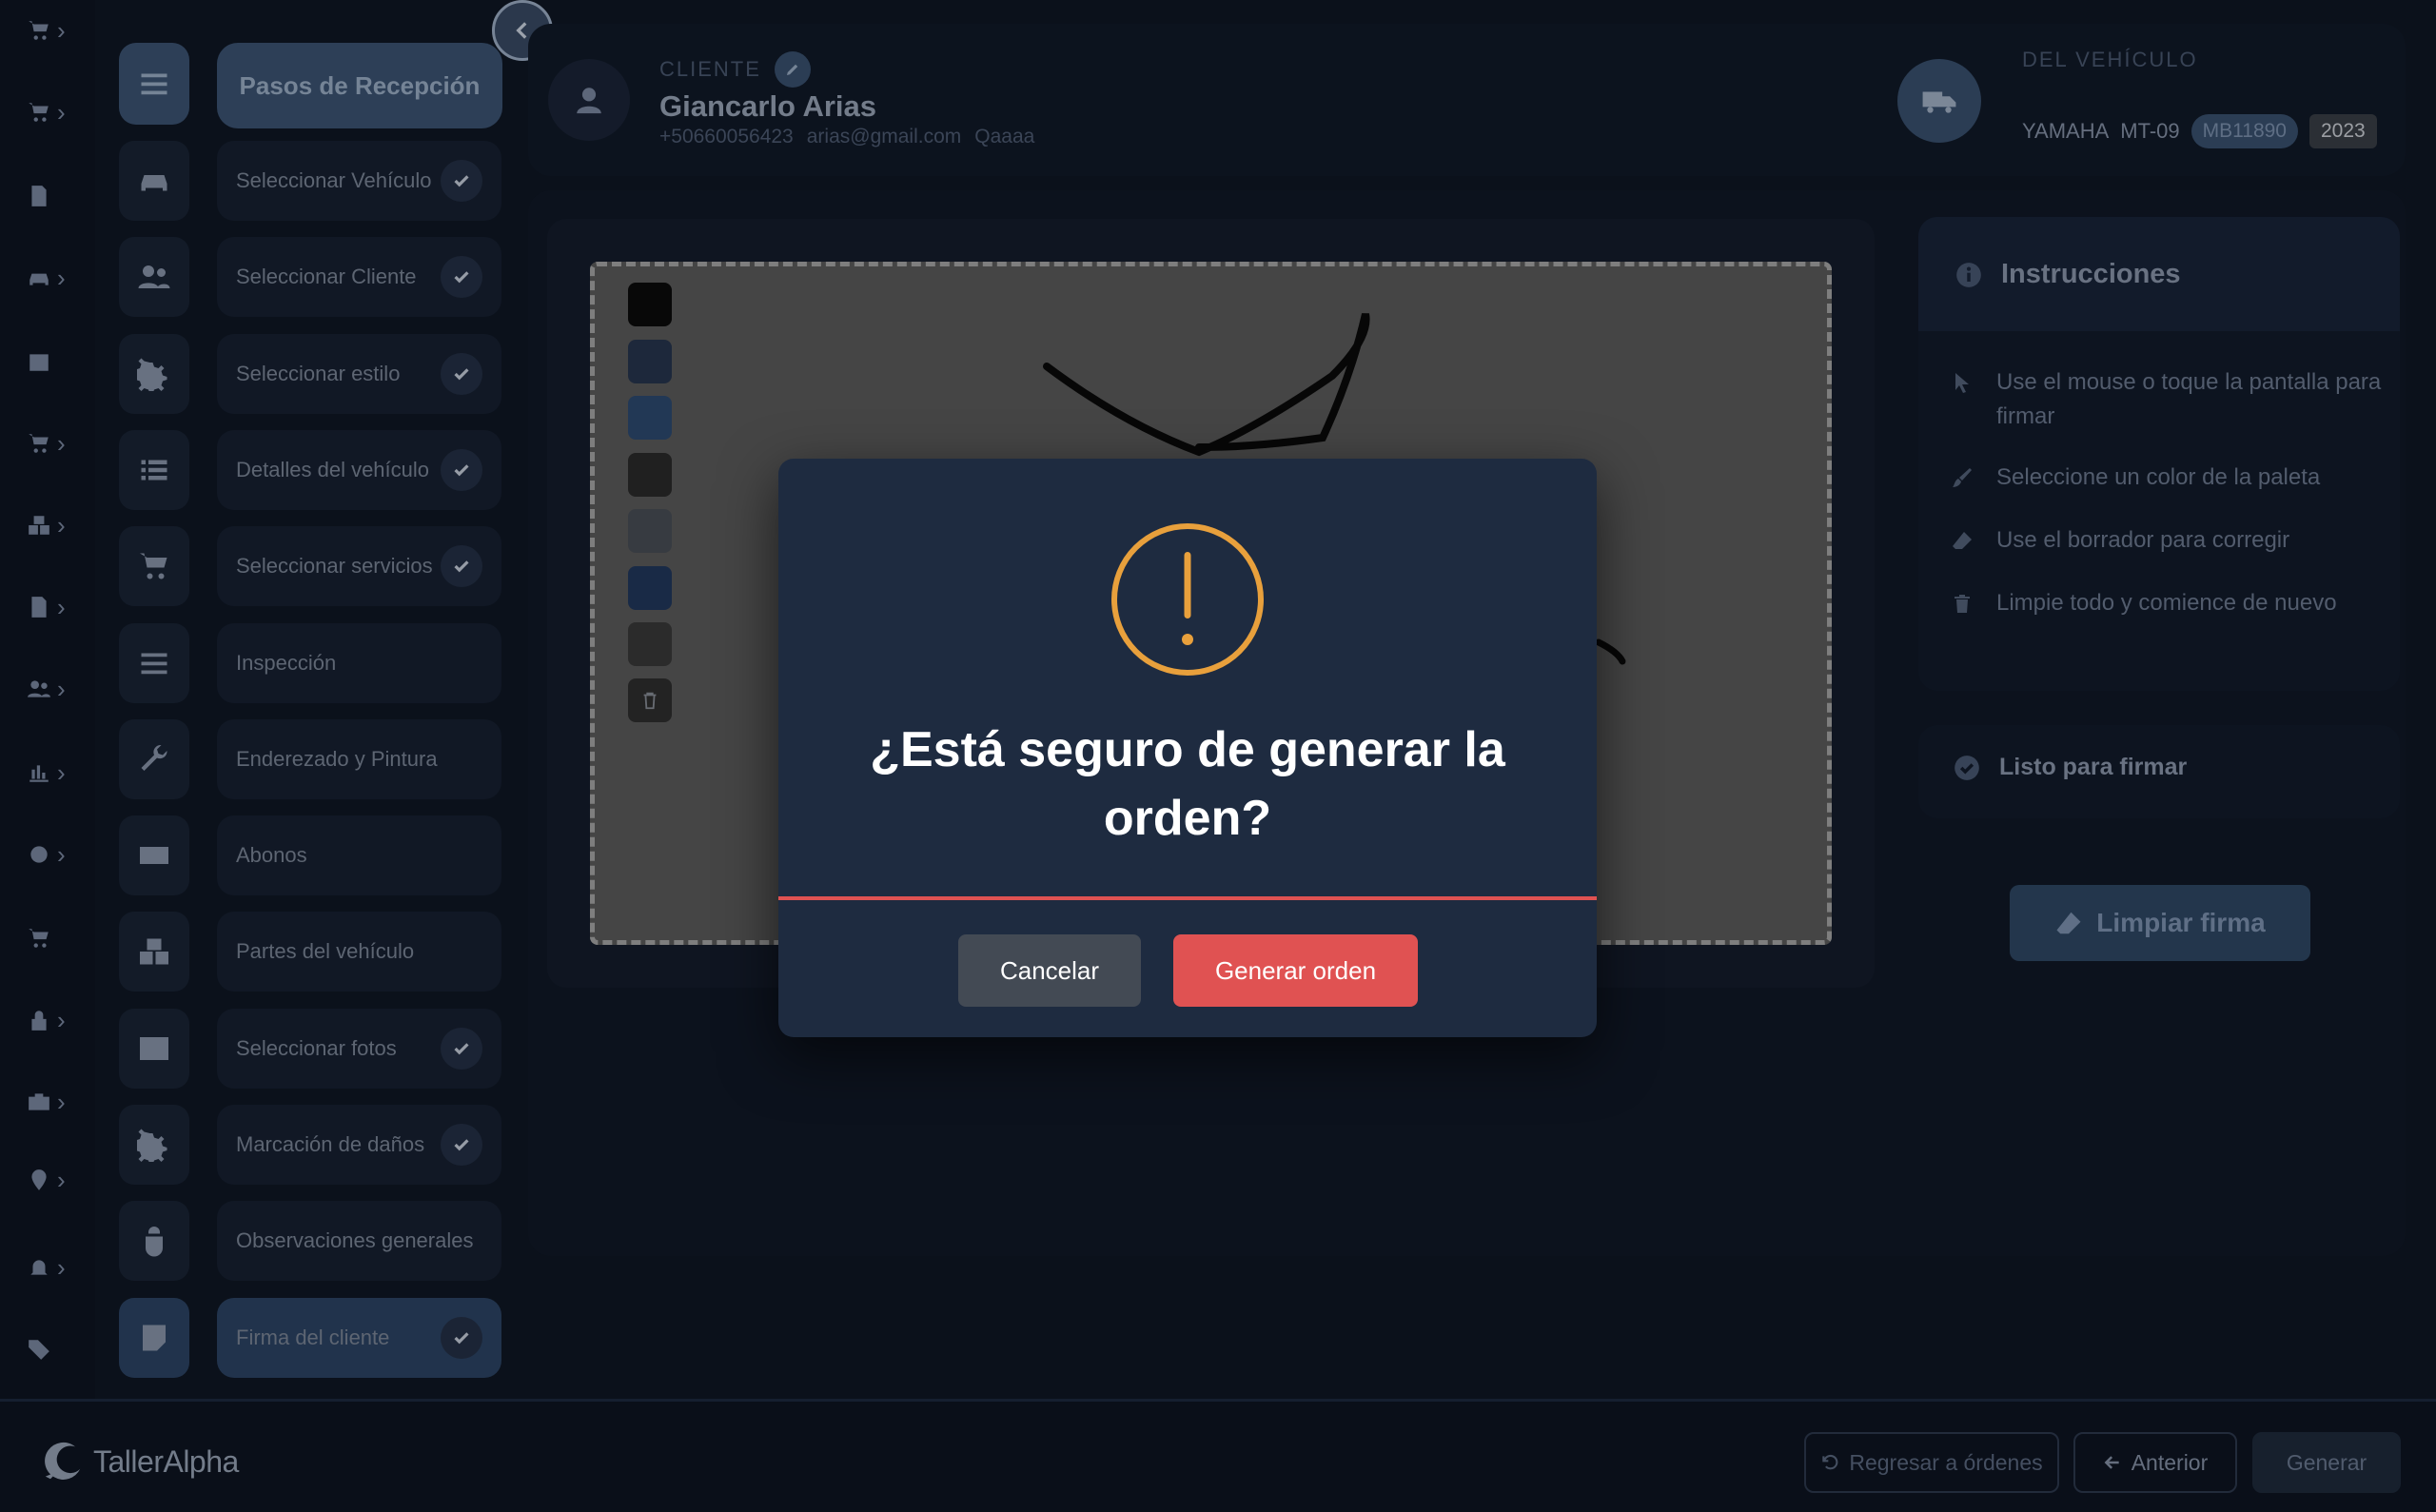  What do you see at coordinates (1049, 970) in the screenshot?
I see `cancel-button: Cancelar` at bounding box center [1049, 970].